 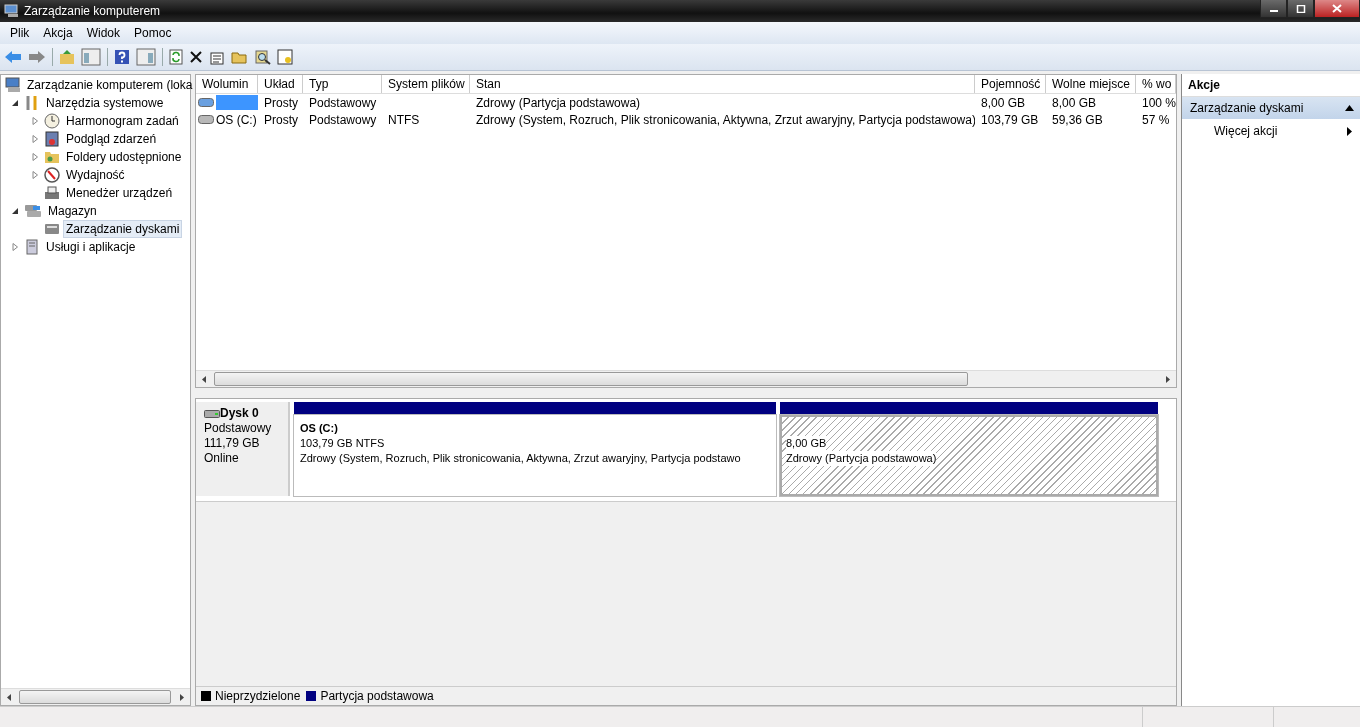 What do you see at coordinates (725, 119) in the screenshot?
I see `table-cell: Zdrowy (System, Rozruch, Plik stronicowania, Aktywna, Zrzut awaryjny, Partycja podstawowa)` at bounding box center [725, 119].